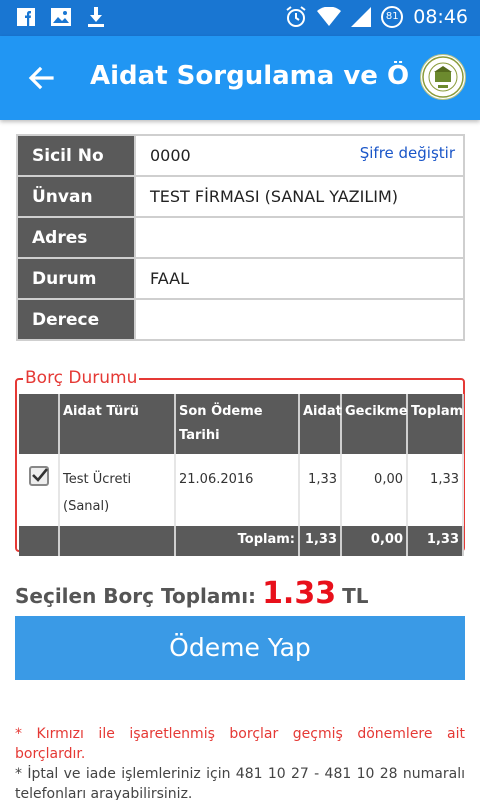 The width and height of the screenshot is (480, 800). Describe the element at coordinates (76, 155) in the screenshot. I see `info-label: Sicil No` at that location.